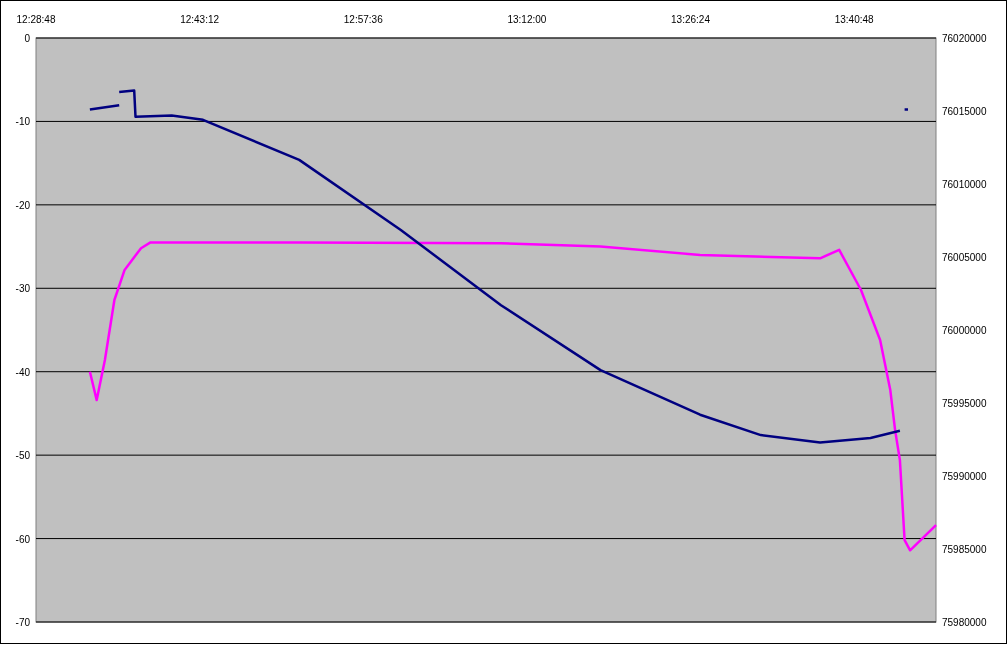 The image size is (1008, 645). Describe the element at coordinates (200, 19) in the screenshot. I see `x-axis-label: 12:43:12` at that location.